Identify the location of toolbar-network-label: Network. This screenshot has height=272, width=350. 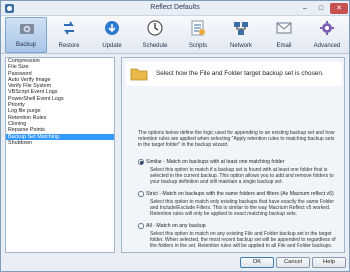
(240, 46).